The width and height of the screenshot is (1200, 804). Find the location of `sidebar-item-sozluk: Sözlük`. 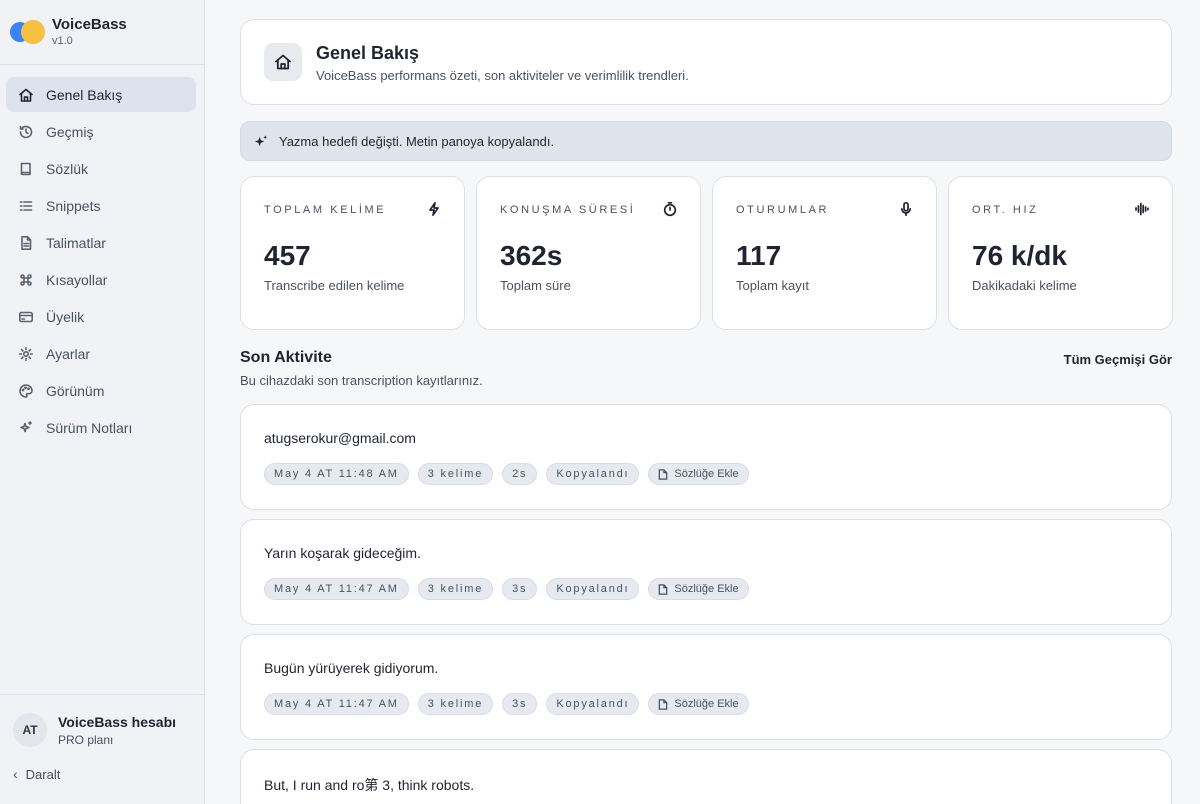

sidebar-item-sozluk: Sözlük is located at coordinates (101, 168).